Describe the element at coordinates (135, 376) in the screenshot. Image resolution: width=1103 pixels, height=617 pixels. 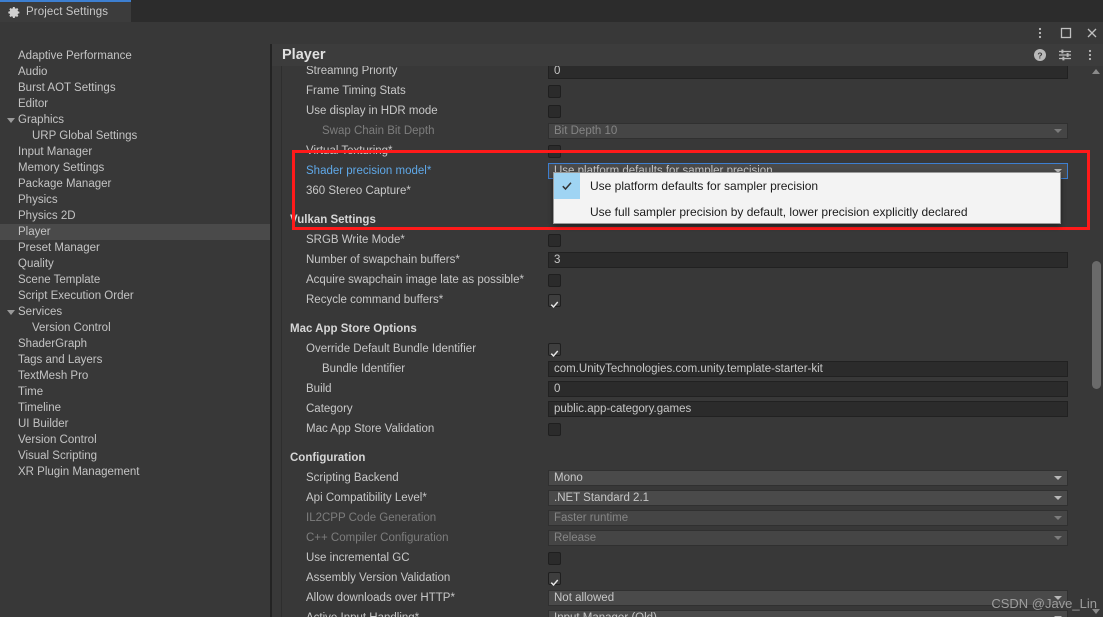
I see `sidebar-item-textmesh-pro: TextMesh Pro` at that location.